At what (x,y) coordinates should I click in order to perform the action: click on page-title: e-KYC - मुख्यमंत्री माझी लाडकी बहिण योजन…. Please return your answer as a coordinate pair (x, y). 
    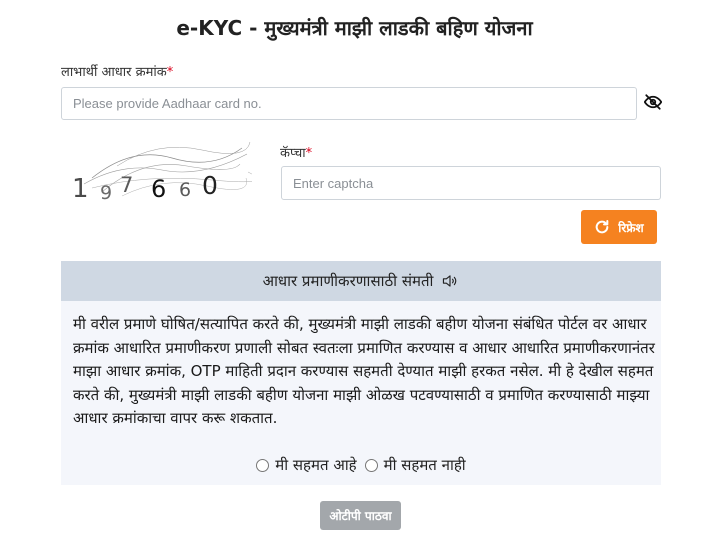
    Looking at the image, I should click on (354, 28).